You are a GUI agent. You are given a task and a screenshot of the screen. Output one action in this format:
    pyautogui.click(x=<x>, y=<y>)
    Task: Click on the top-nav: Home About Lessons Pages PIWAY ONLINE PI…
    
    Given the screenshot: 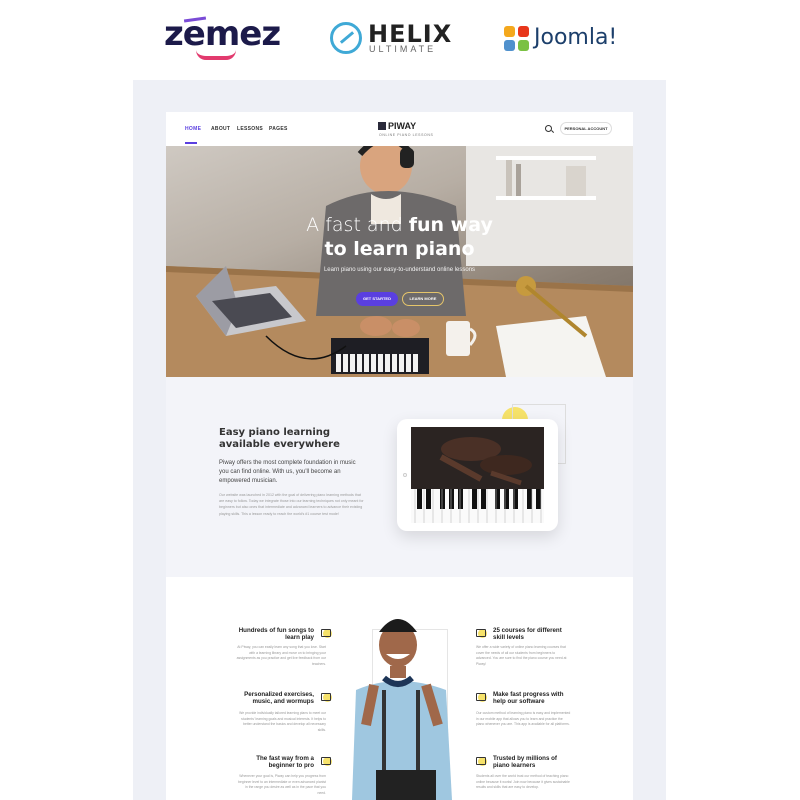 What is the action you would take?
    pyautogui.click(x=399, y=129)
    